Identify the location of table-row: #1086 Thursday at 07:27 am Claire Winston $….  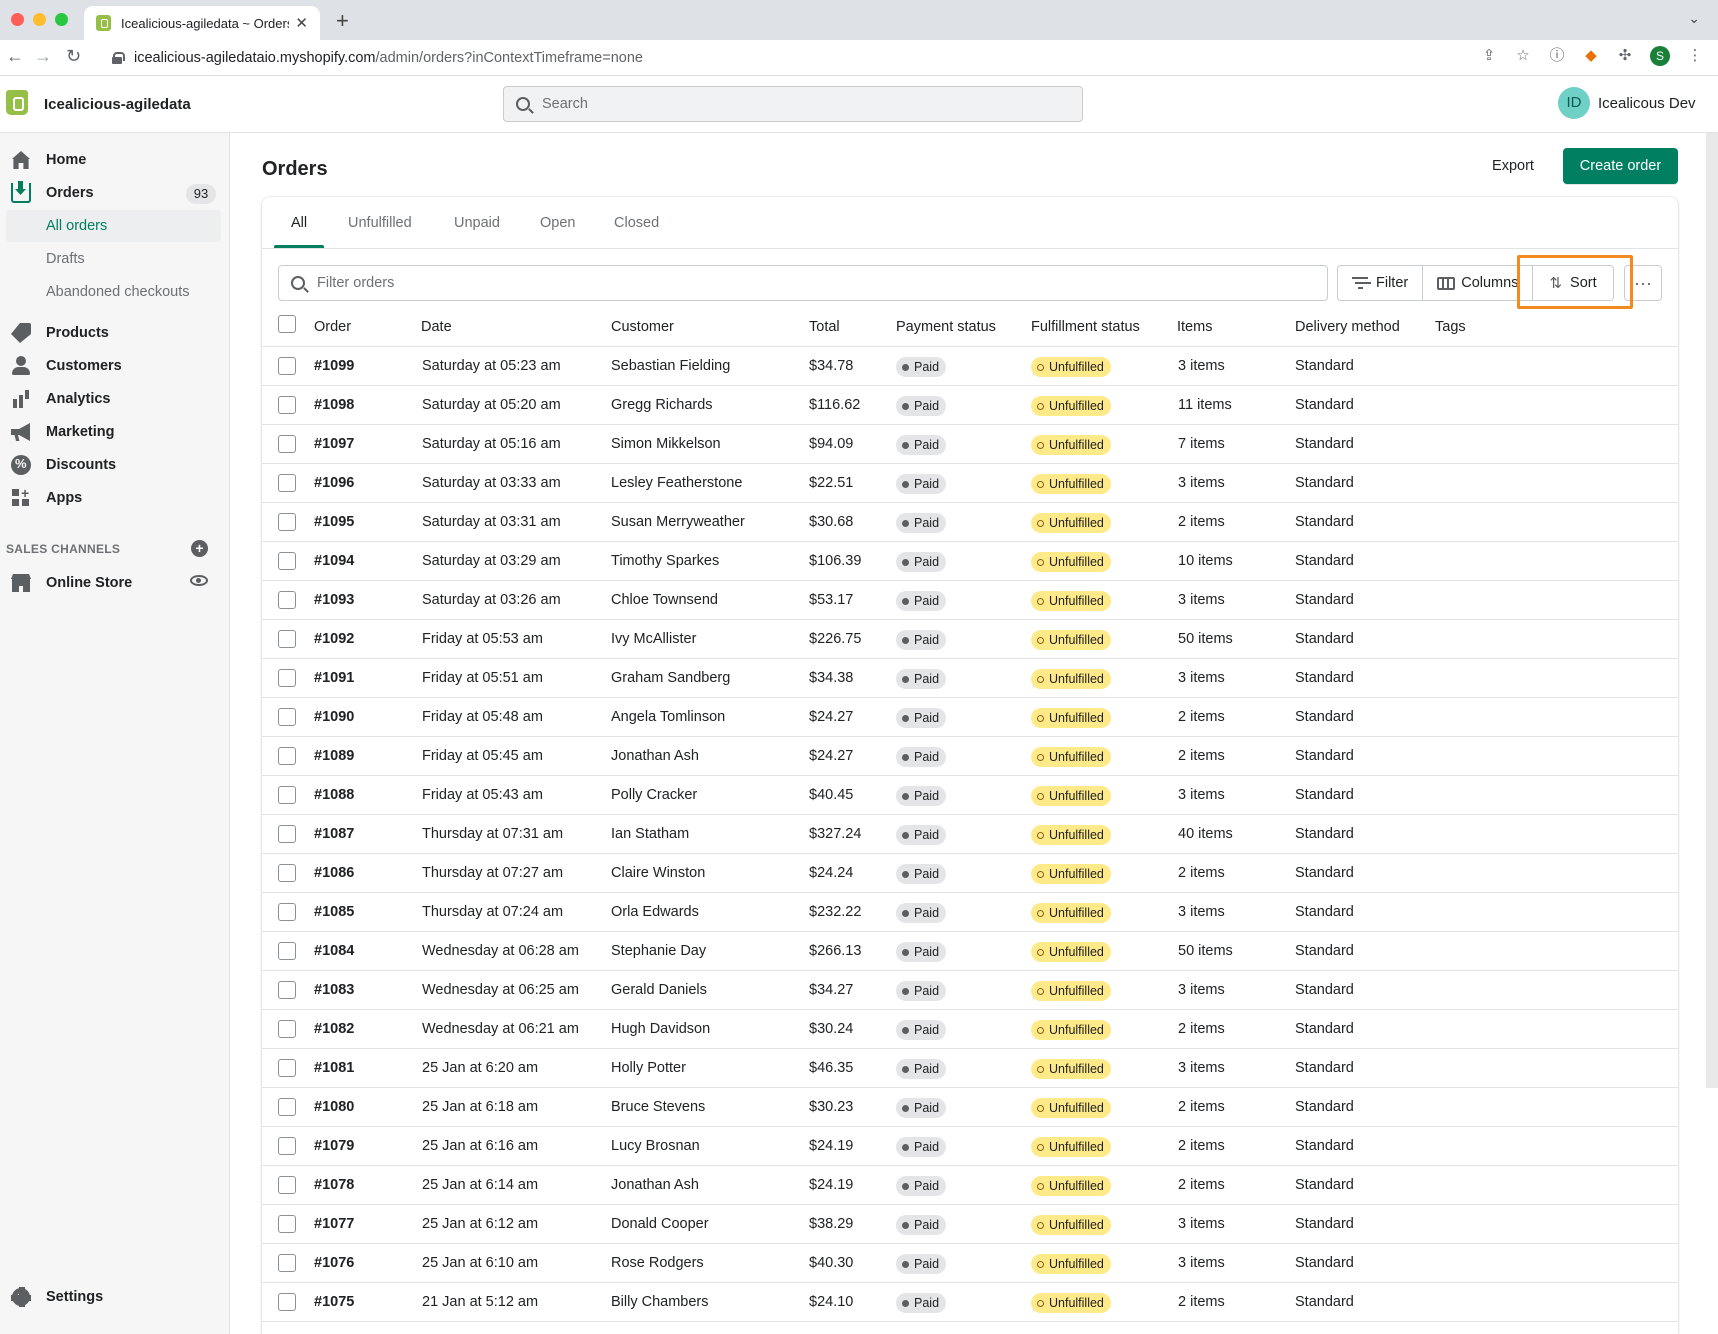
(970, 873).